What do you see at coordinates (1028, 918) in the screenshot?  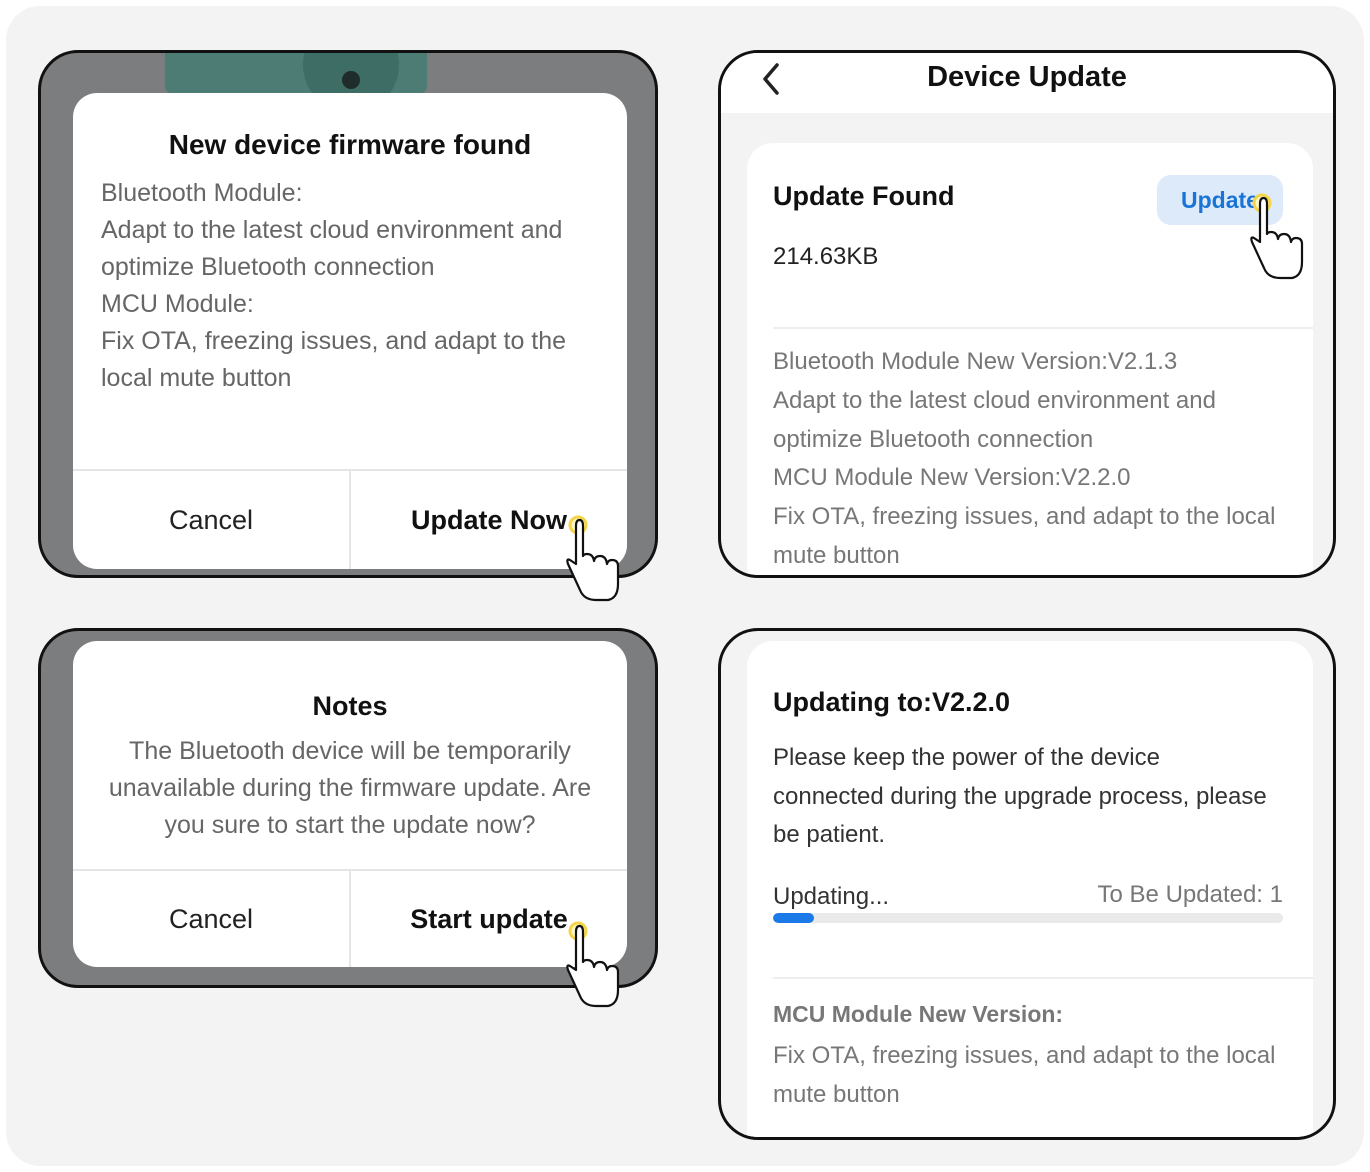 I see `progress-bar` at bounding box center [1028, 918].